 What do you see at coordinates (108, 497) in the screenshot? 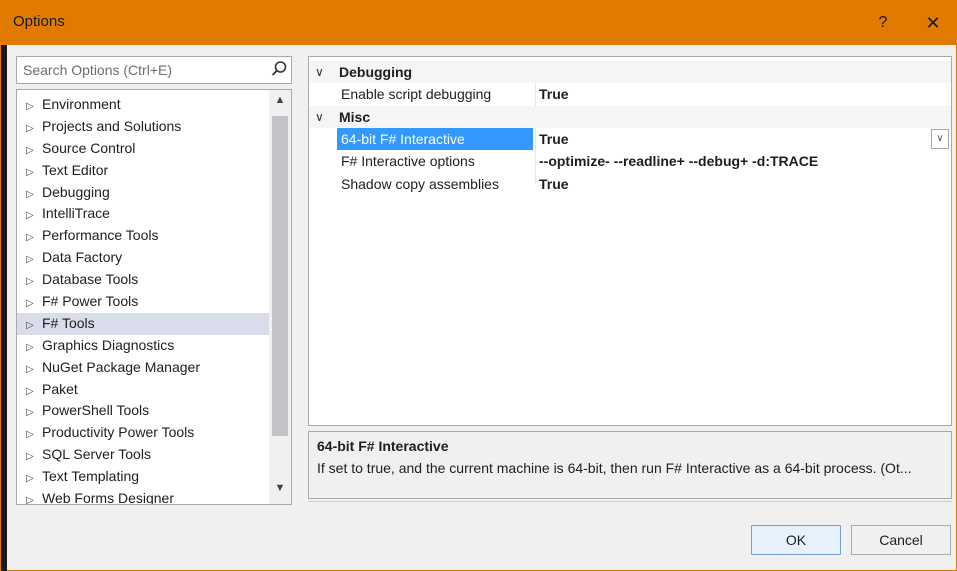
I see `tree-item-label: Web Forms Designer` at bounding box center [108, 497].